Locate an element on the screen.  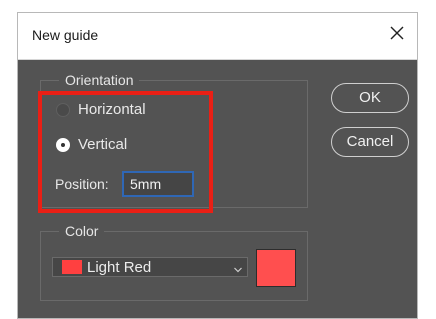
dialog-title: New guide is located at coordinates (65, 35).